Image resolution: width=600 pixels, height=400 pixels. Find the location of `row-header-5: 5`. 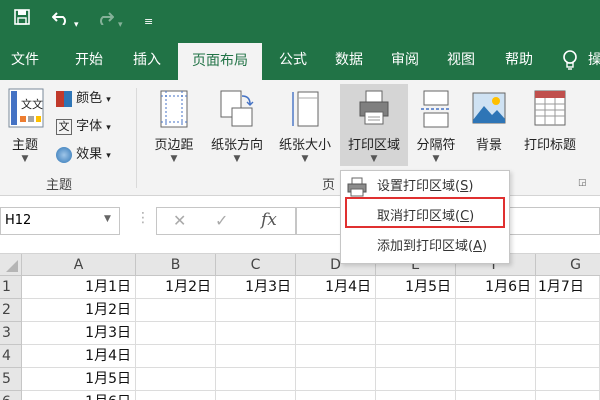

row-header-5: 5 is located at coordinates (11, 379).